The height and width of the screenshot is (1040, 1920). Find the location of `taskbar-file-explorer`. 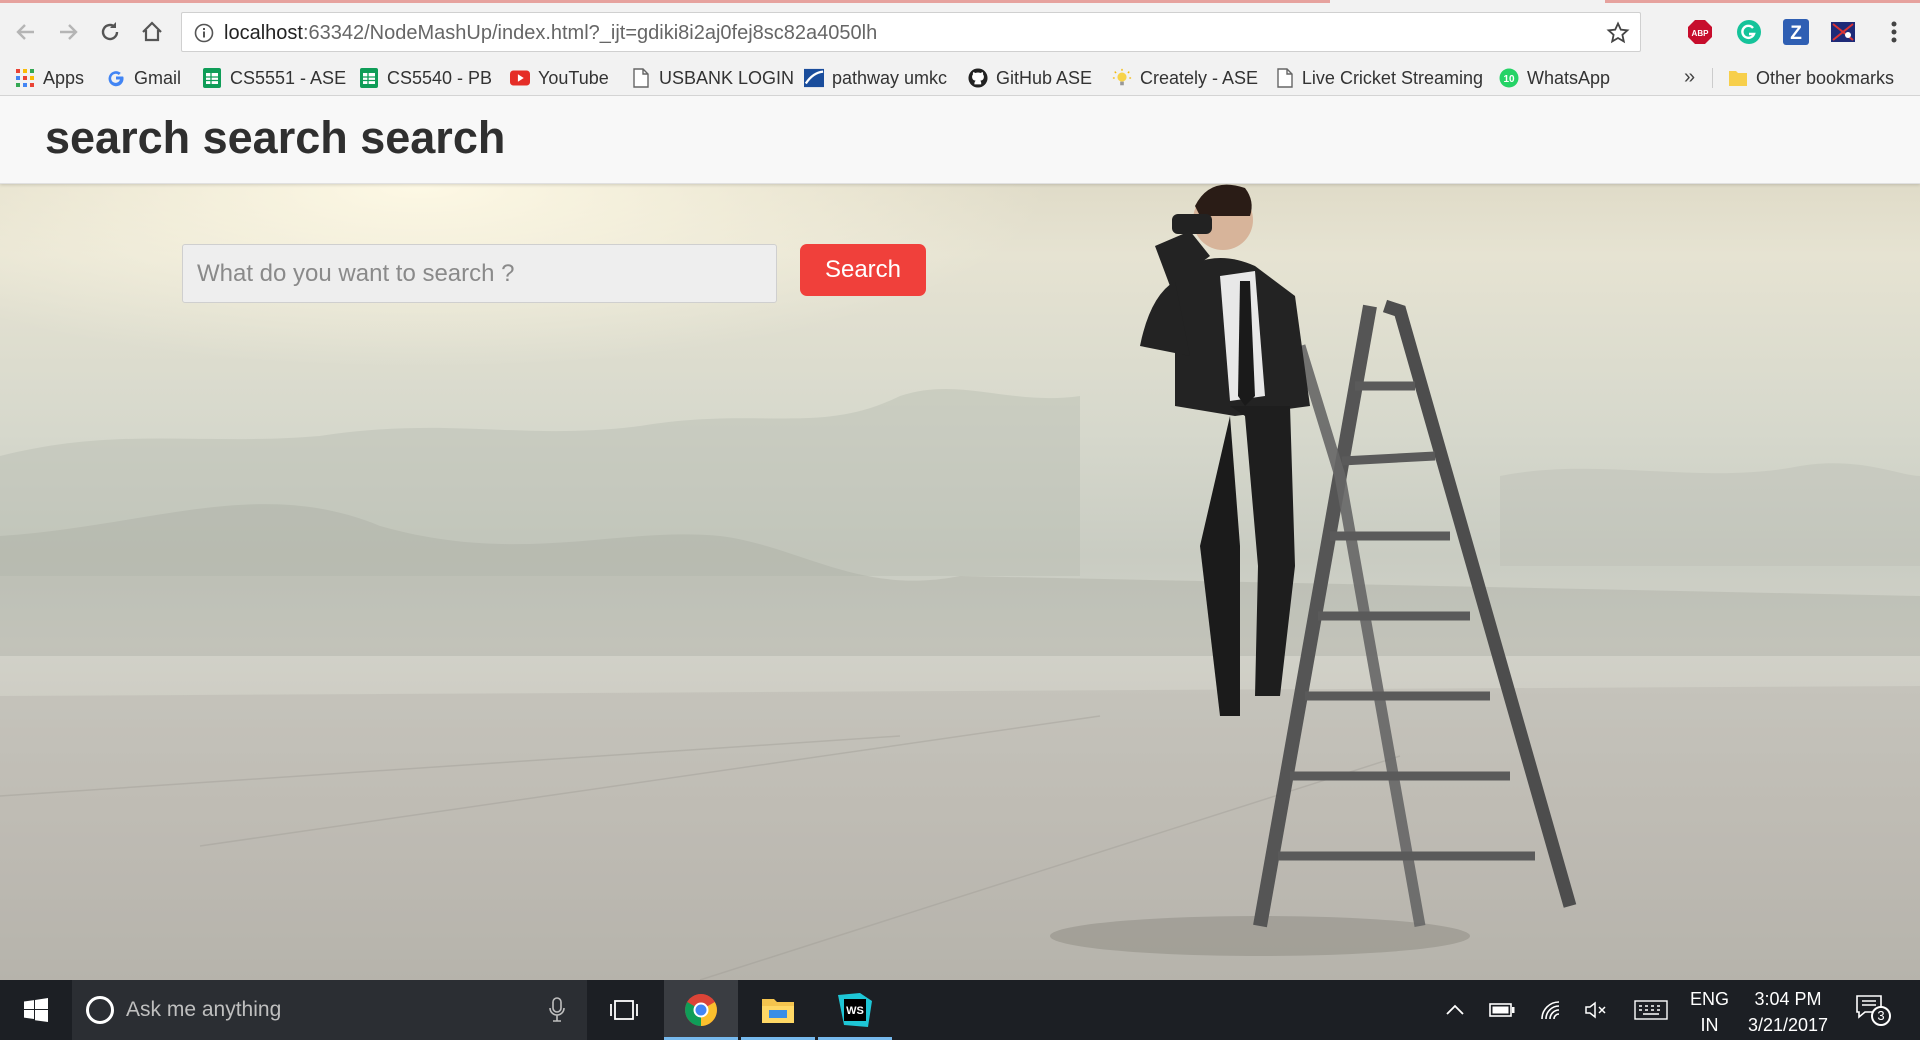

taskbar-file-explorer is located at coordinates (778, 1010).